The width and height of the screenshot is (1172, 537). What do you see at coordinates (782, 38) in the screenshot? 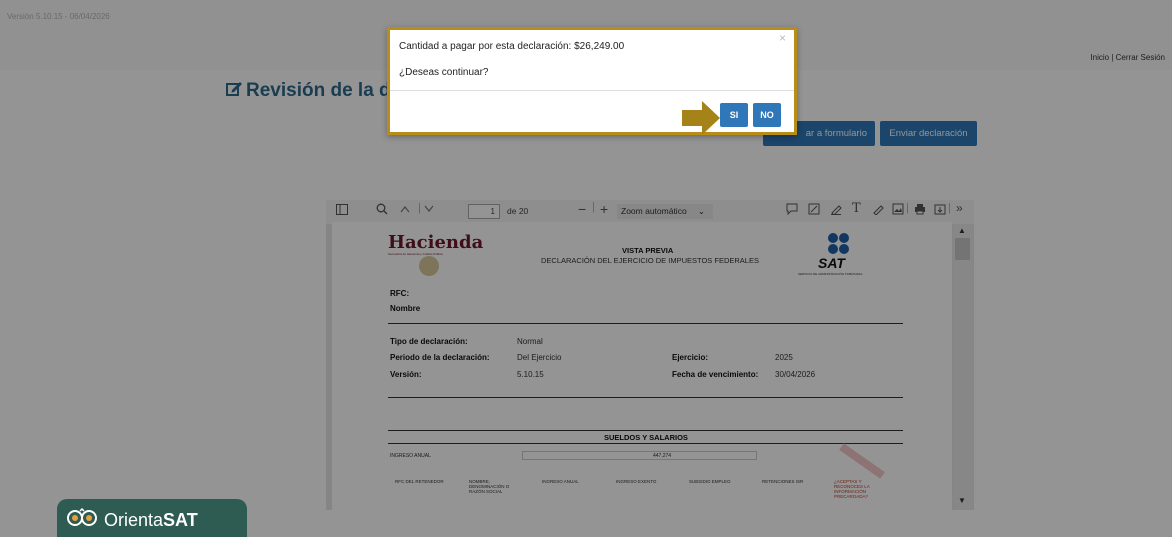
I see `close-icon: ×` at bounding box center [782, 38].